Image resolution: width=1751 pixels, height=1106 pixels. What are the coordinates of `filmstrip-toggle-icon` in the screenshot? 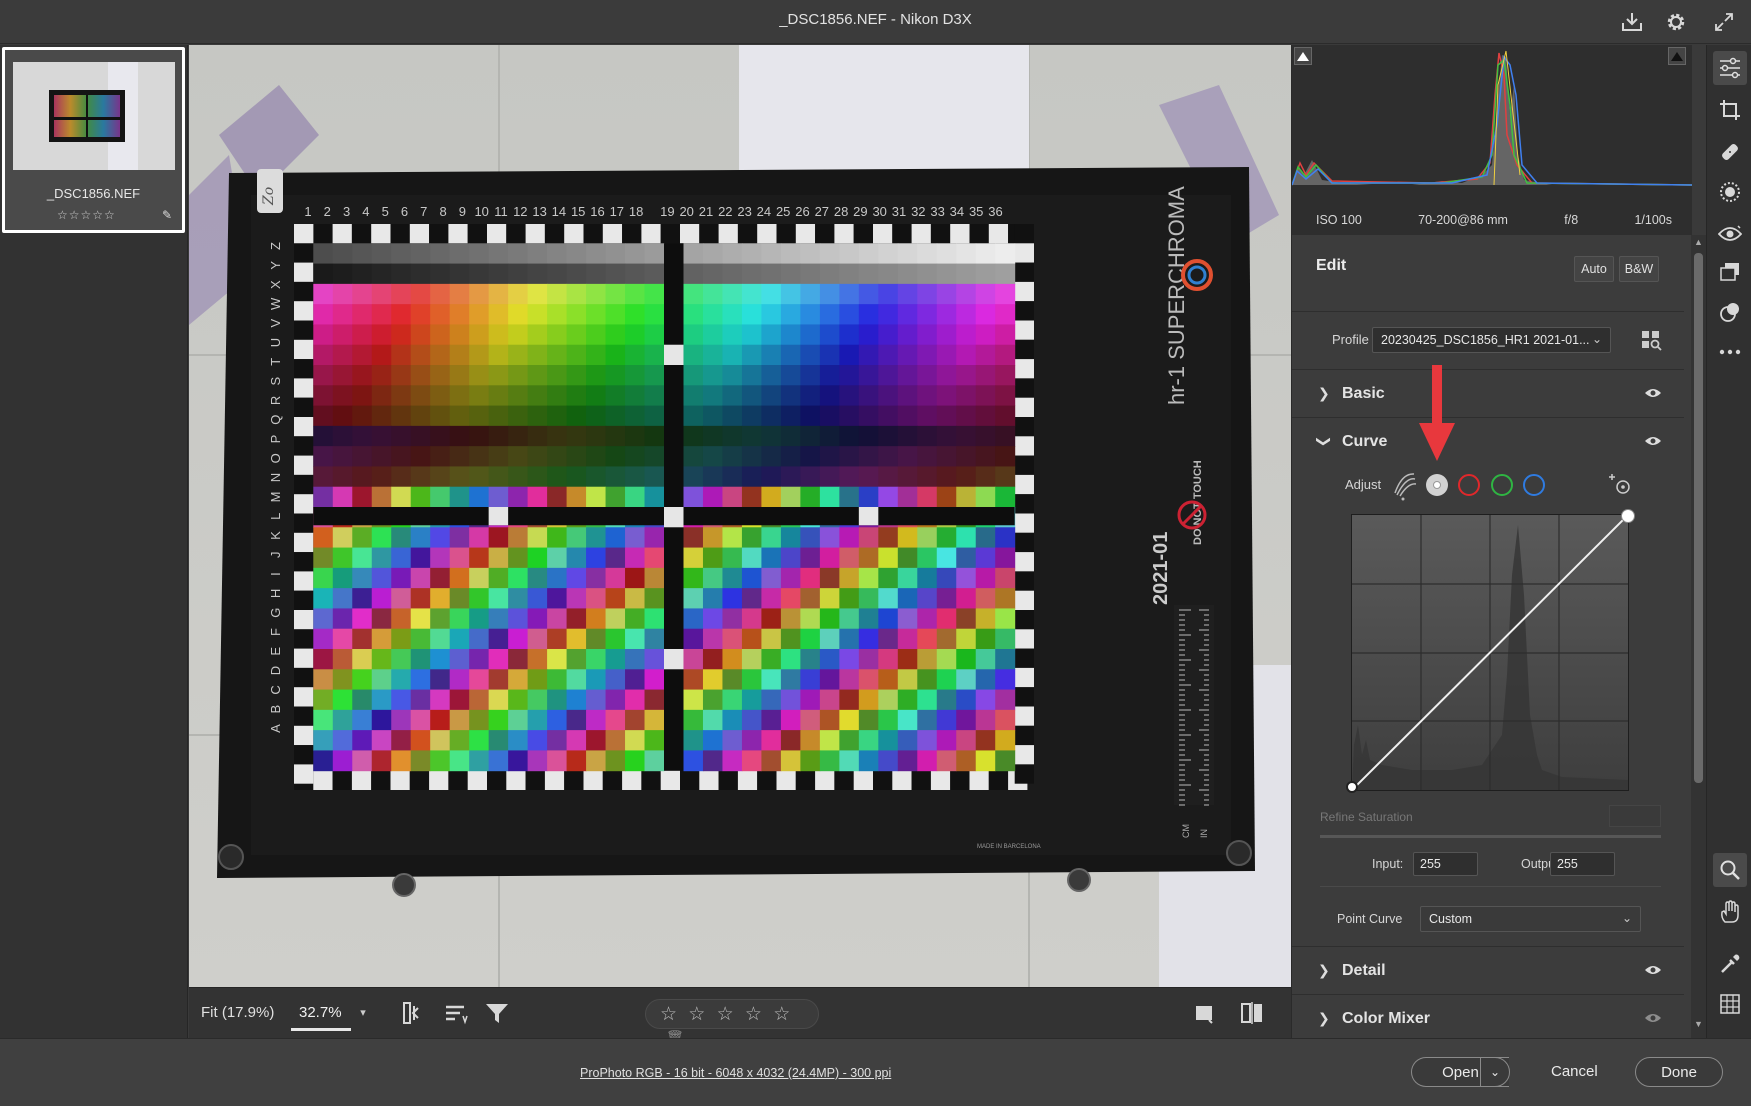 It's located at (414, 1014).